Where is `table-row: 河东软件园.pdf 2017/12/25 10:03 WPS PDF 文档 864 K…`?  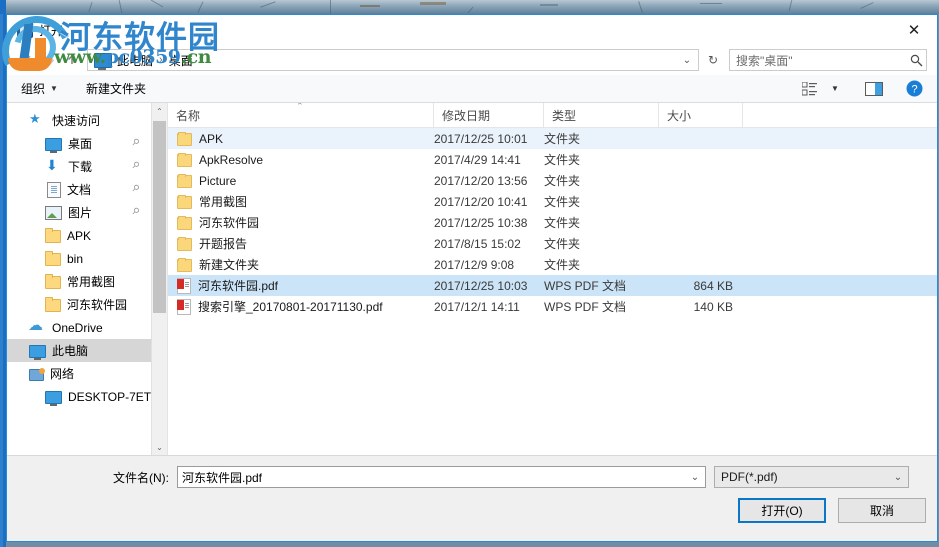 table-row: 河东软件园.pdf 2017/12/25 10:03 WPS PDF 文档 864 K… is located at coordinates (552, 285).